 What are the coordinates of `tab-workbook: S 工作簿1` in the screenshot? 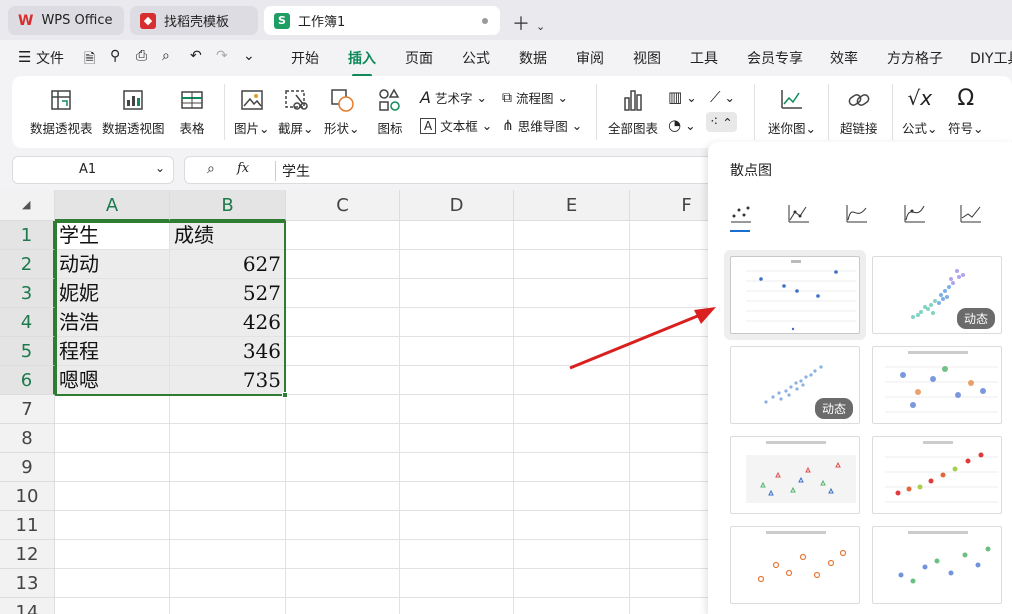 It's located at (382, 20).